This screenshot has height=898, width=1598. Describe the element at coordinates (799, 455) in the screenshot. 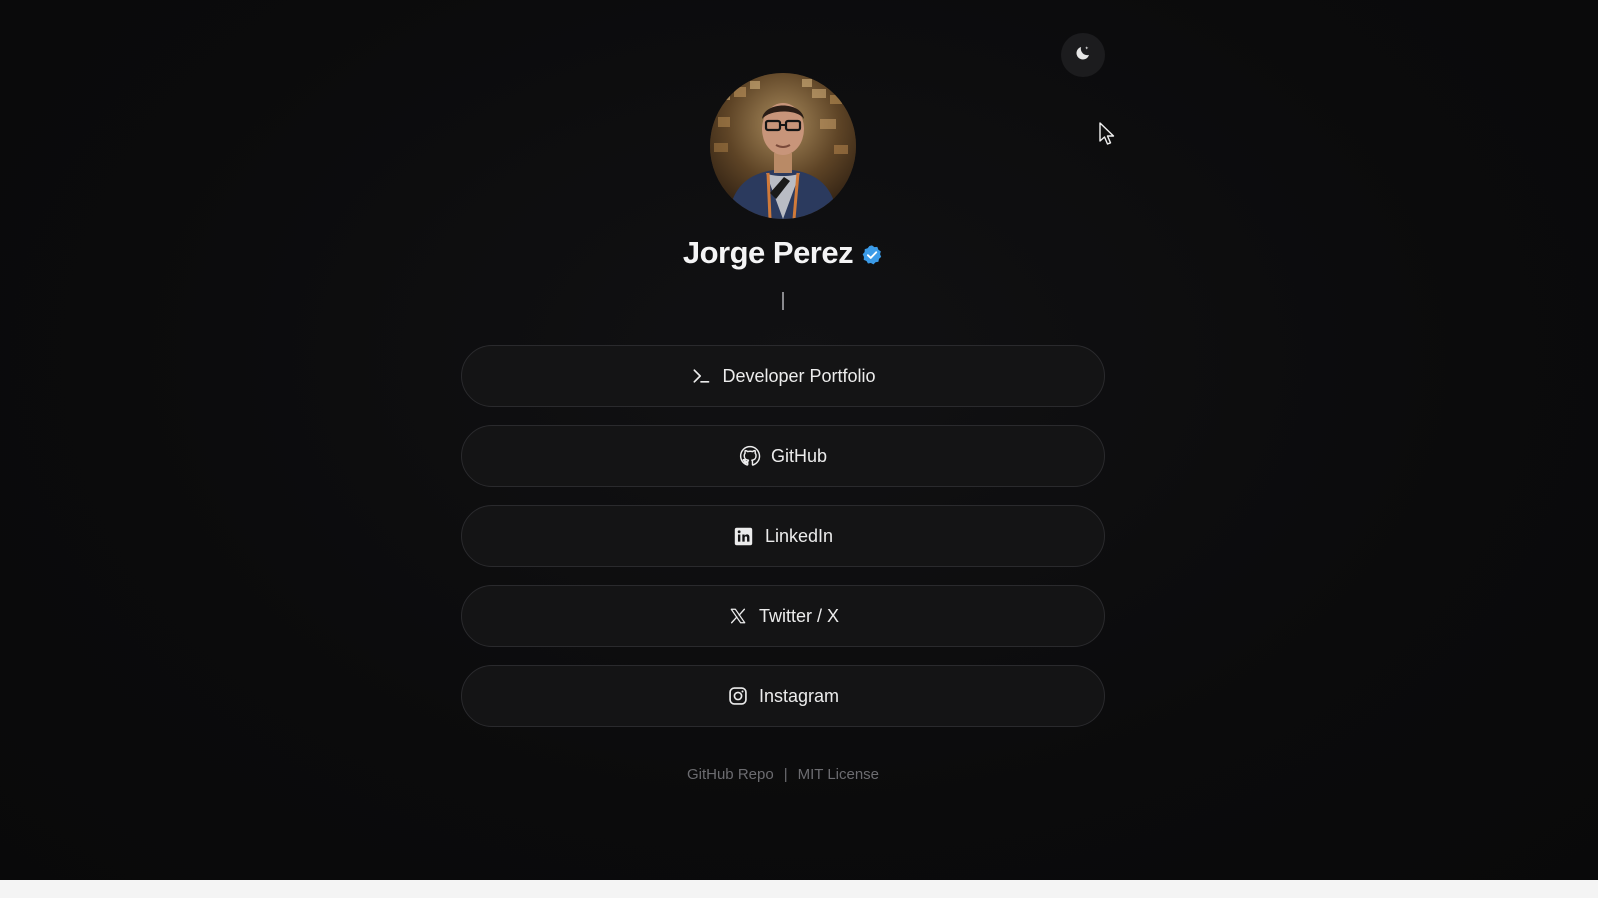

I see `link-label: GitHub` at that location.